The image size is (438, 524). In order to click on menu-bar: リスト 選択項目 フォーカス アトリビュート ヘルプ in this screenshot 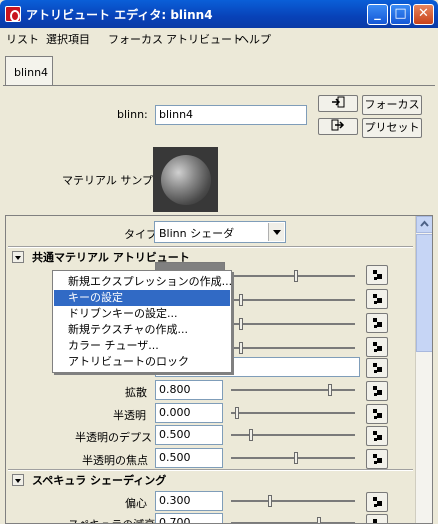, I will do `click(219, 38)`.